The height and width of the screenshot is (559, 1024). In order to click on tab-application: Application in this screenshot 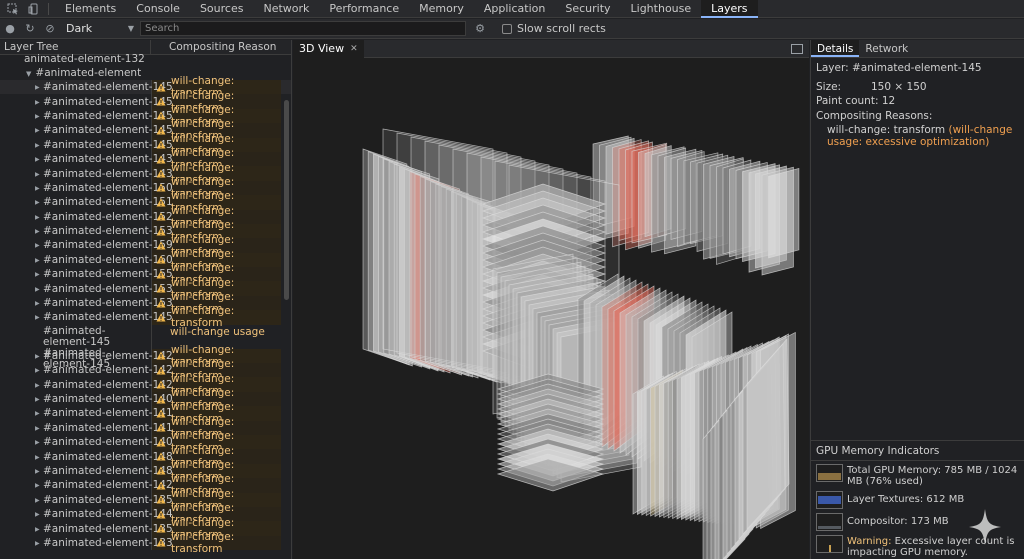, I will do `click(514, 9)`.